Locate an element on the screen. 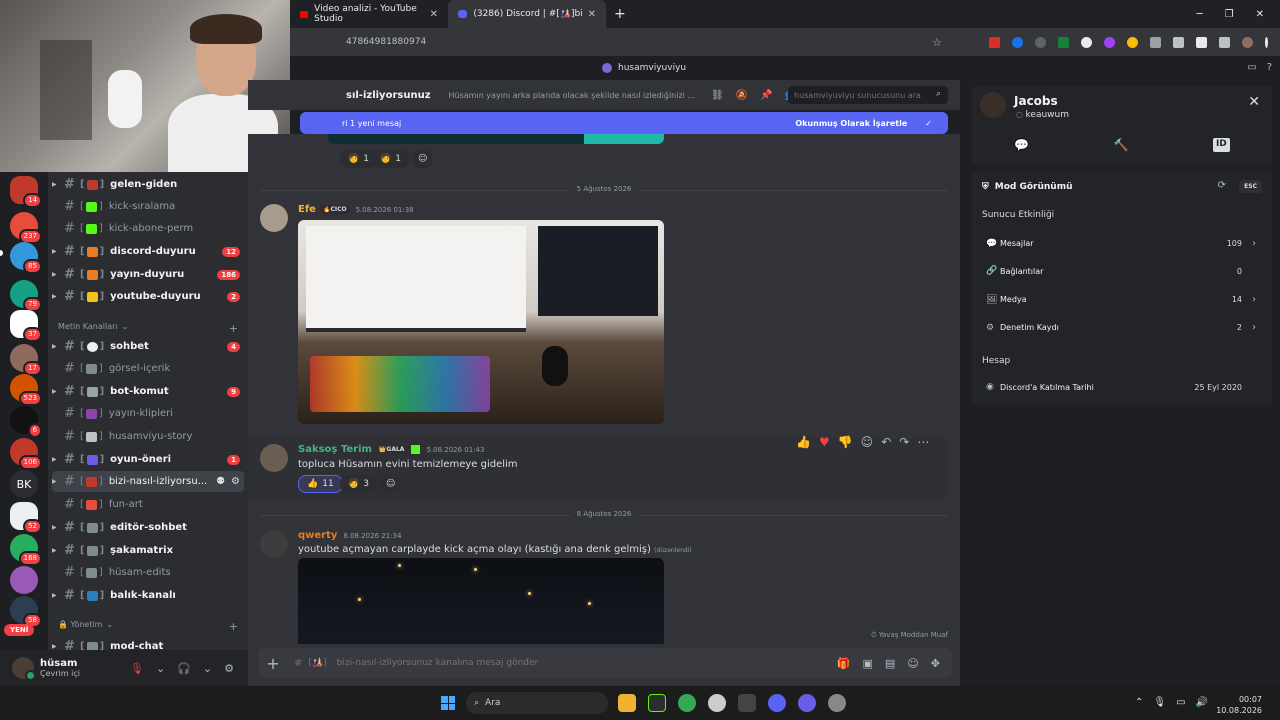 This screenshot has width=1280, height=720. message-image-partial is located at coordinates (496, 139).